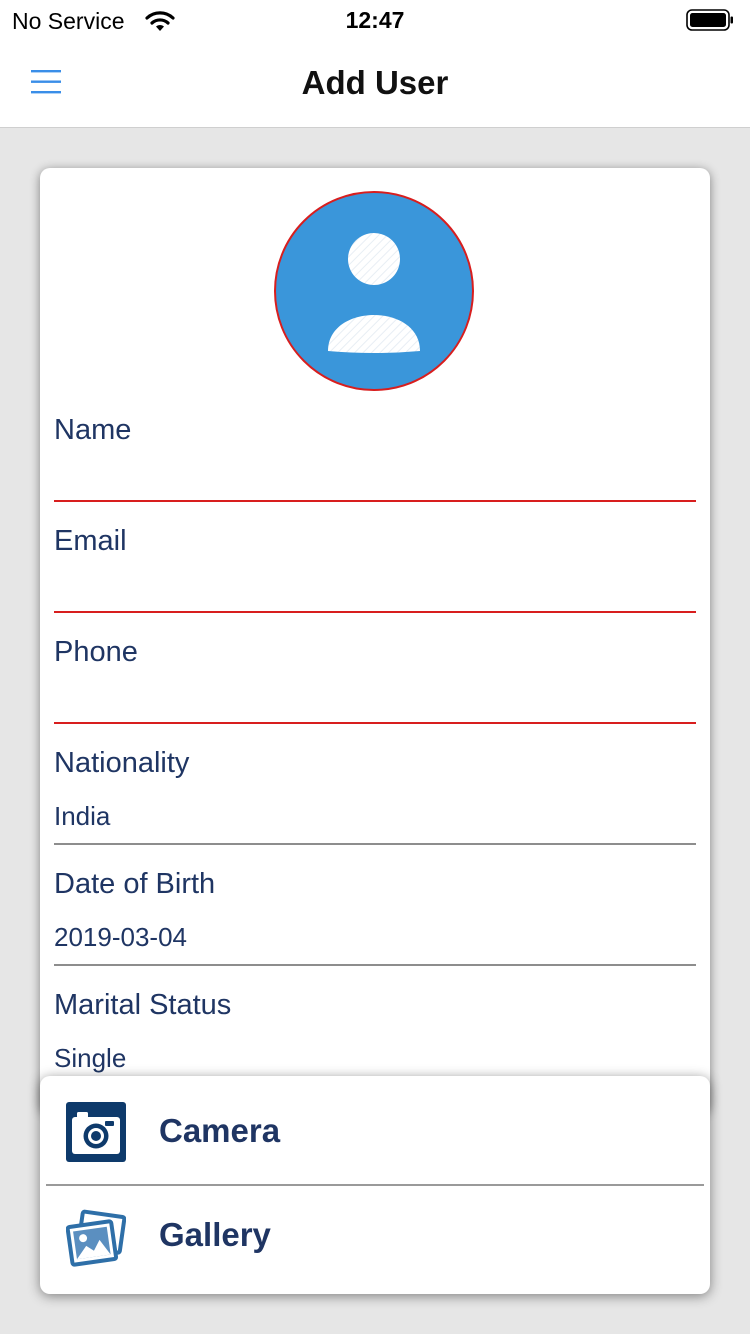 The width and height of the screenshot is (750, 1334). Describe the element at coordinates (375, 570) in the screenshot. I see `email-field: Email` at that location.